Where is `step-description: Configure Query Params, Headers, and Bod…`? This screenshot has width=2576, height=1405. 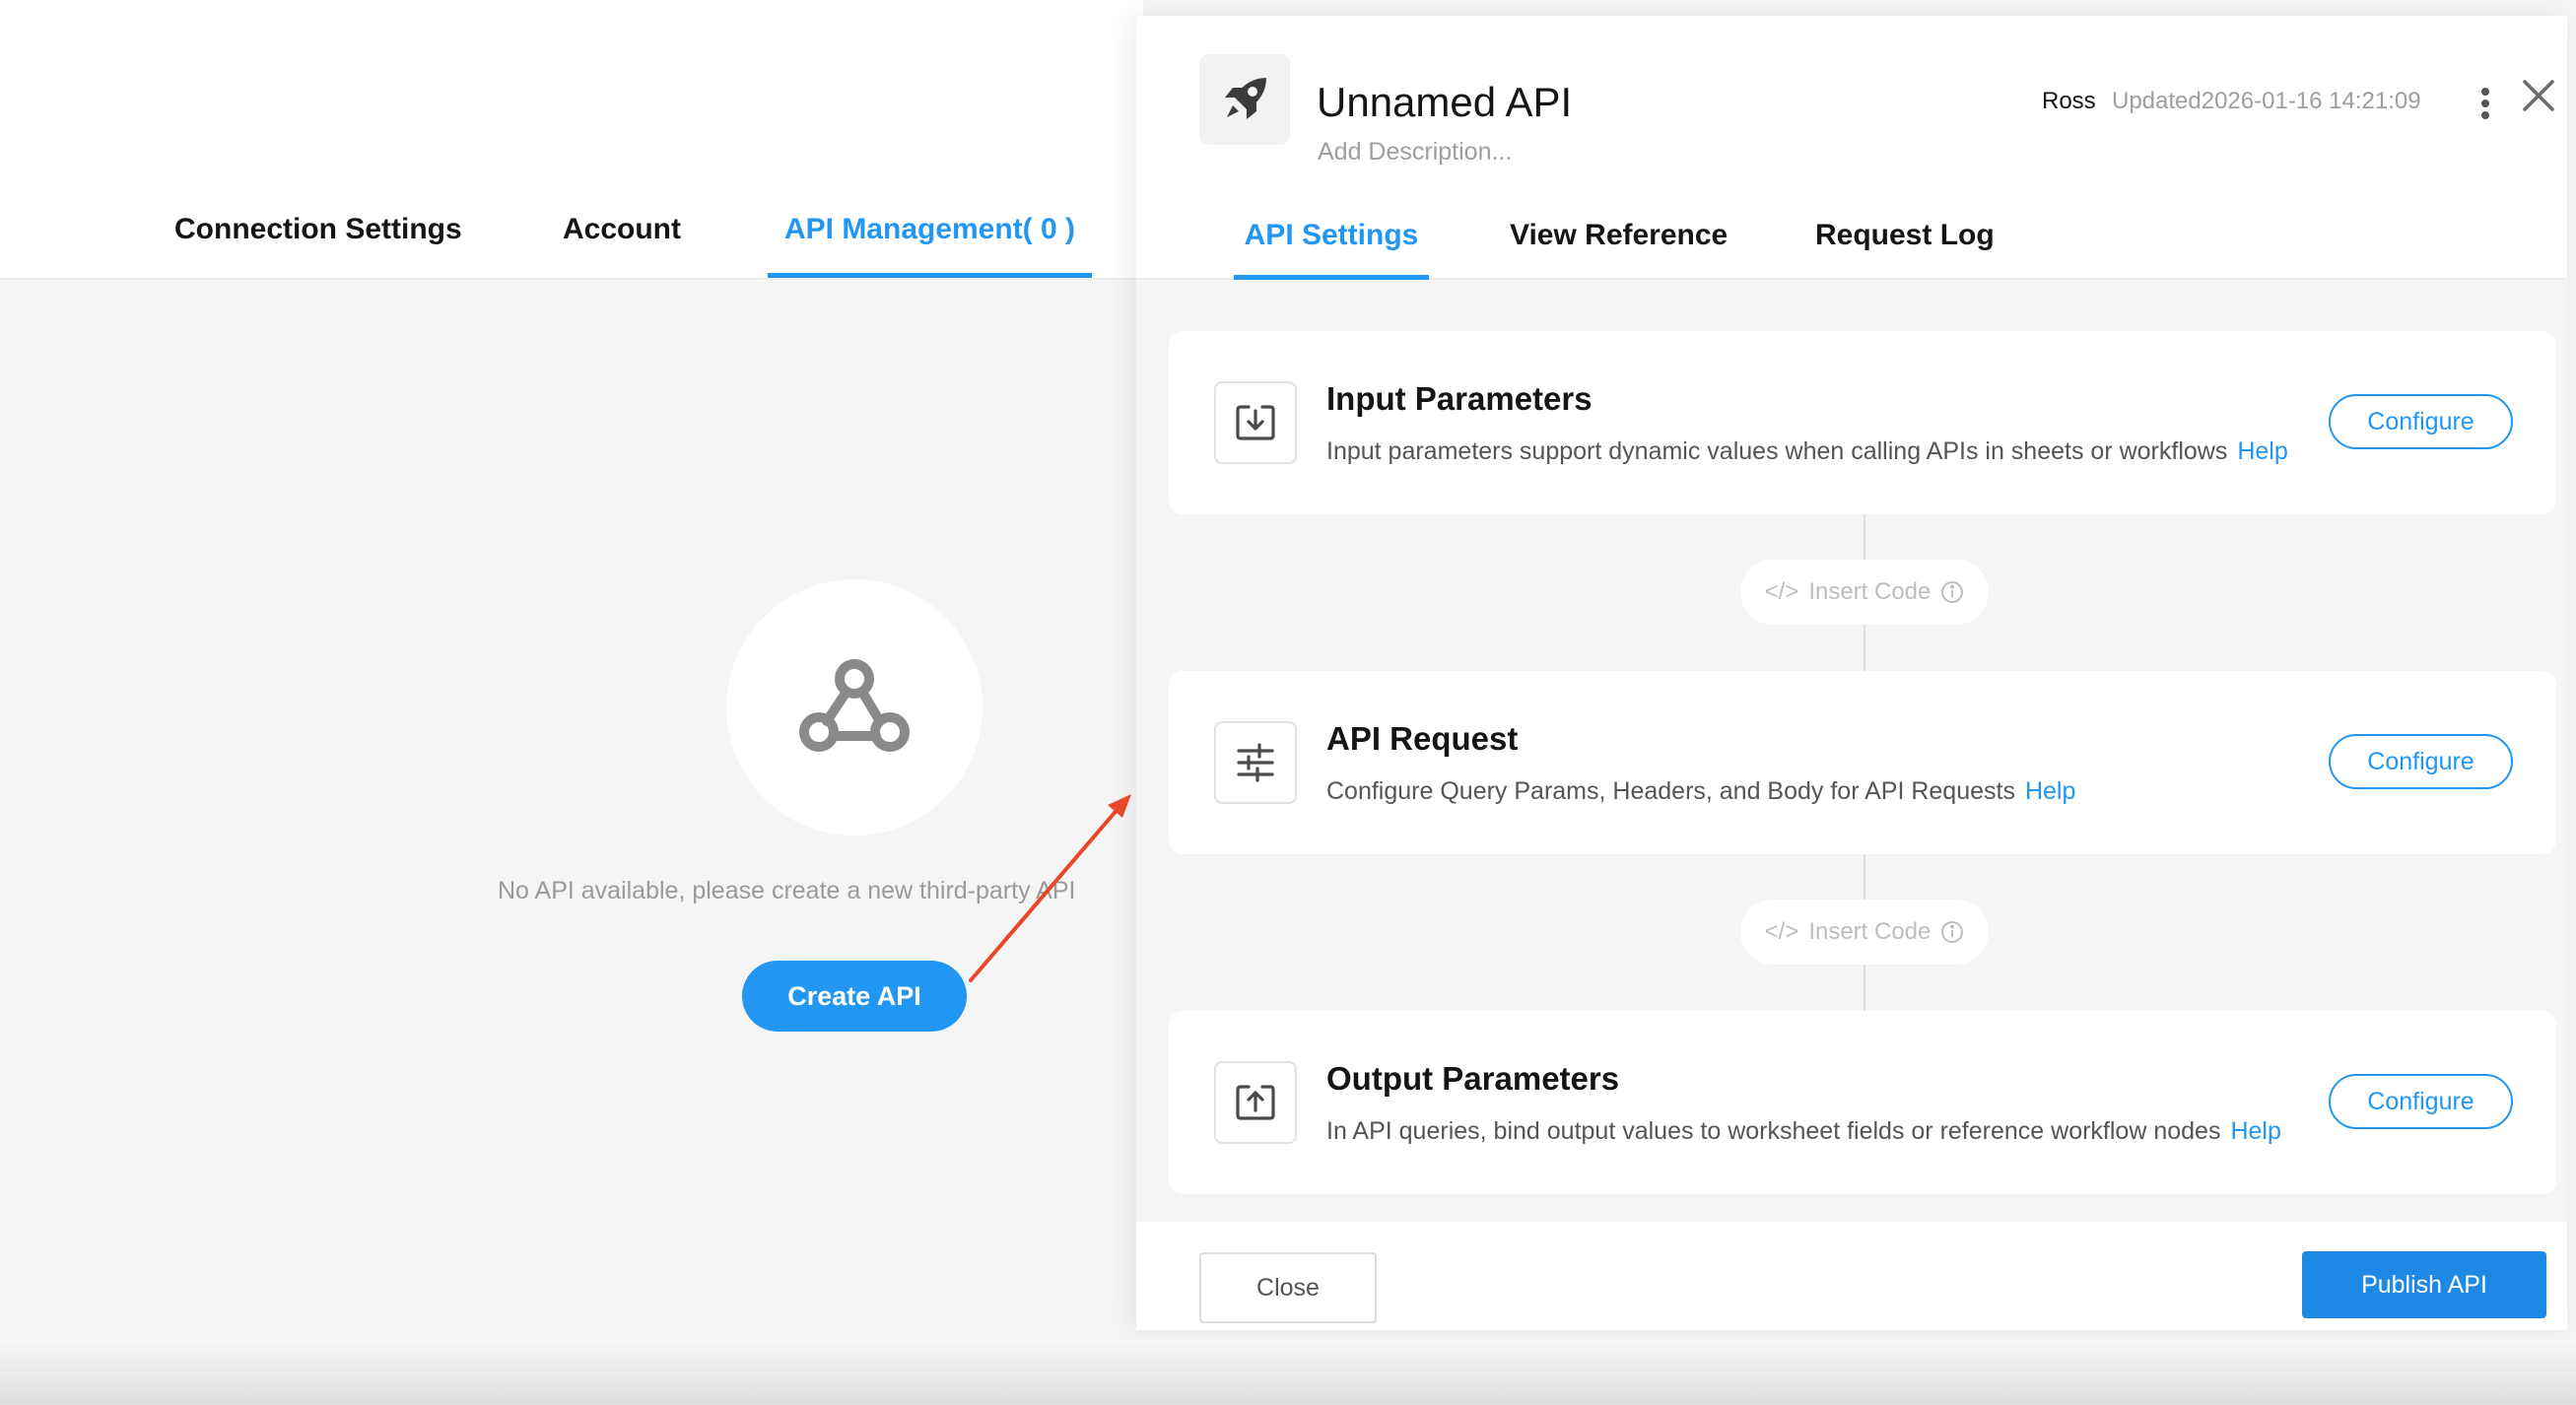 step-description: Configure Query Params, Headers, and Bod… is located at coordinates (1700, 792).